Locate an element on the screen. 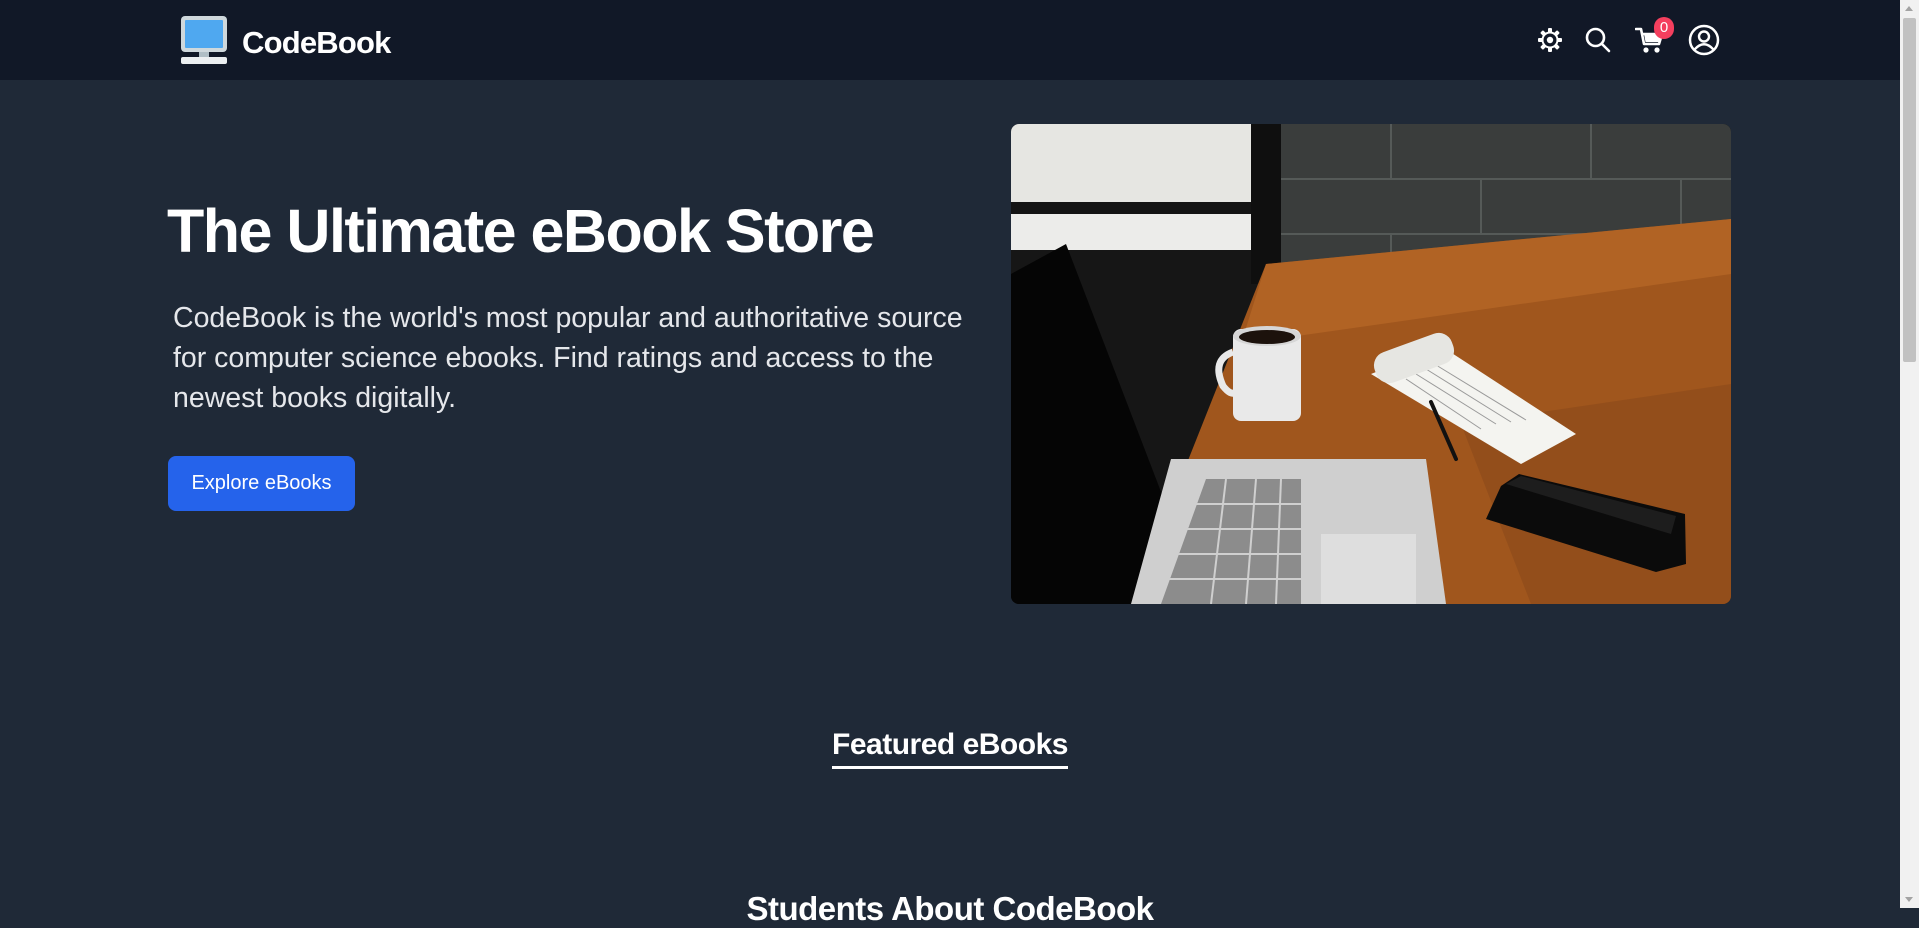  brand-name: CodeBook is located at coordinates (316, 42).